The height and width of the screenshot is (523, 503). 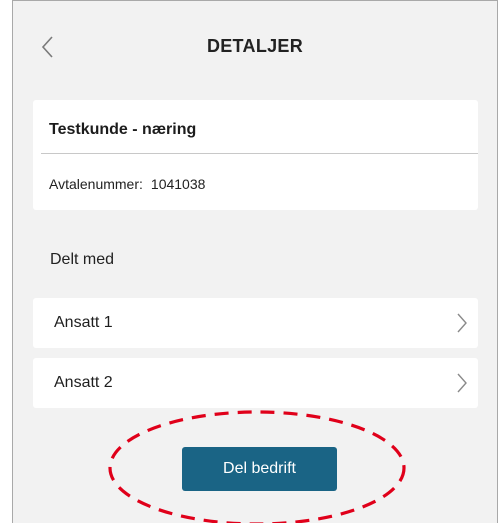 I want to click on page-title: DETALJER, so click(x=255, y=46).